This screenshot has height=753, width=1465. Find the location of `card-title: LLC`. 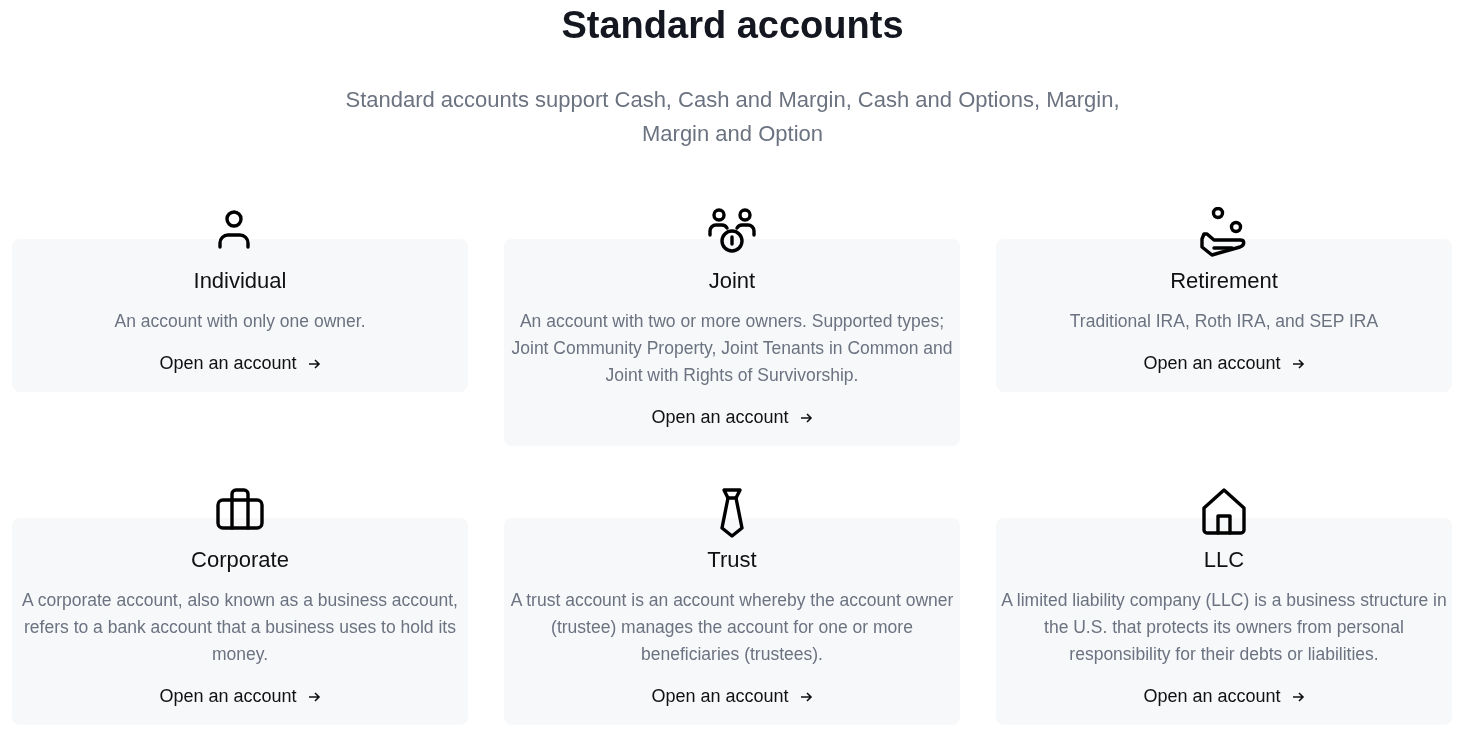

card-title: LLC is located at coordinates (1224, 560).